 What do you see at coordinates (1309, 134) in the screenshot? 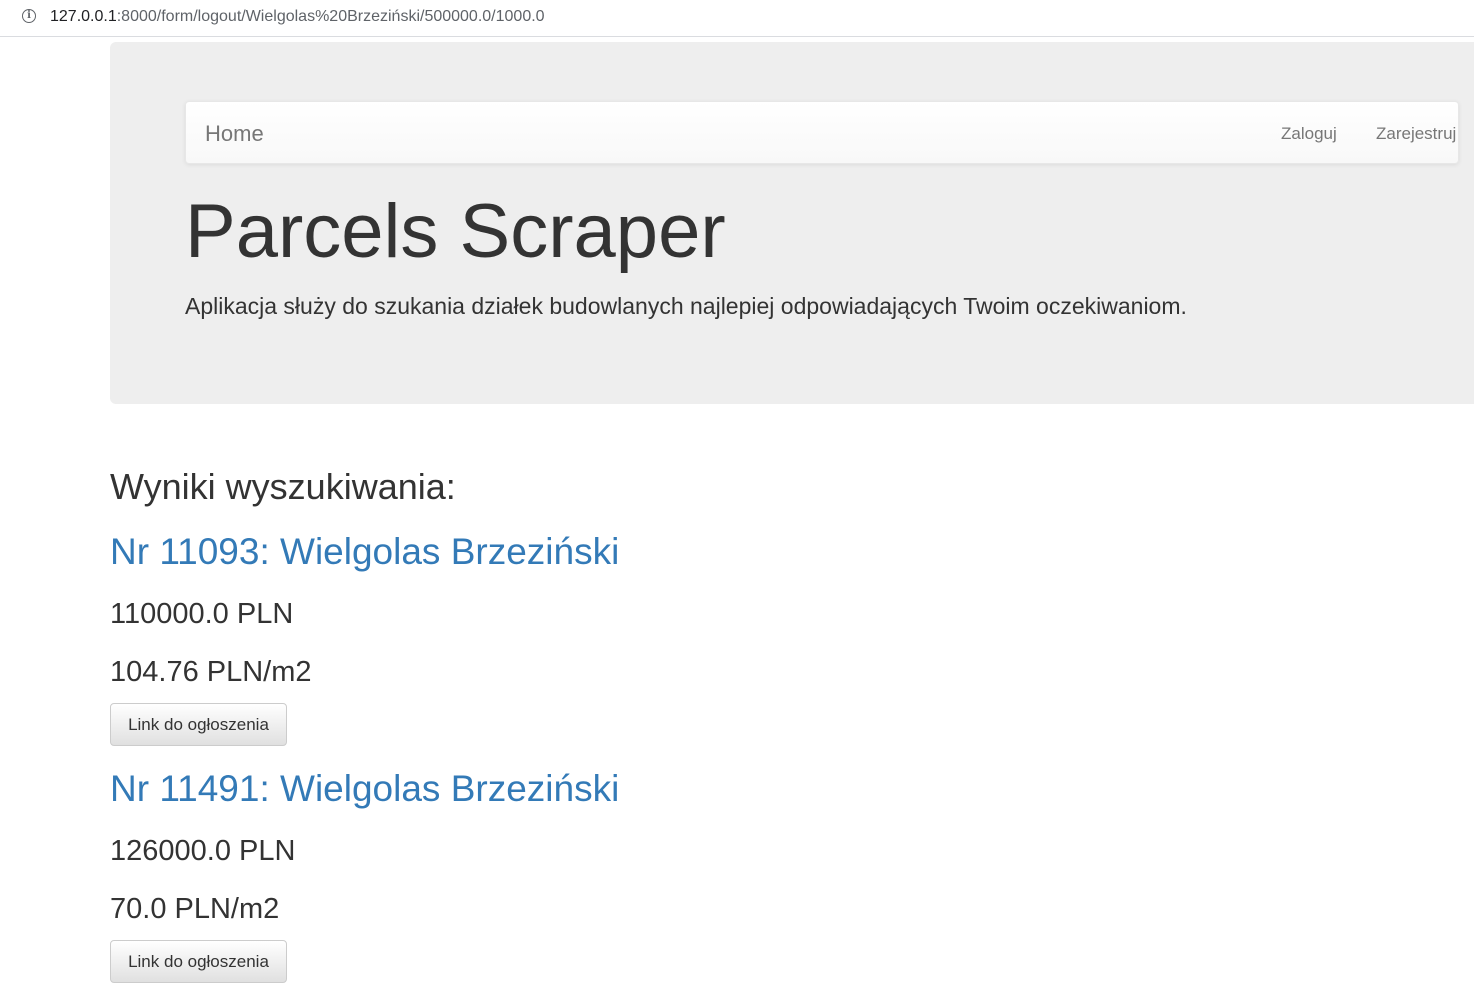
I see `login-link: Zaloguj` at bounding box center [1309, 134].